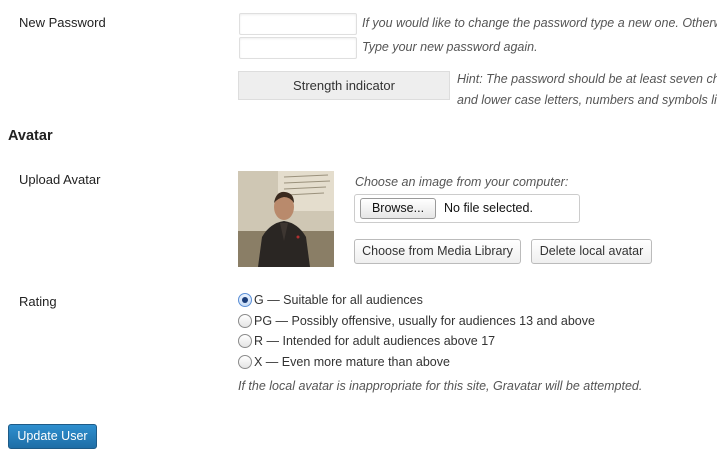  I want to click on radio-button-checked, so click(245, 300).